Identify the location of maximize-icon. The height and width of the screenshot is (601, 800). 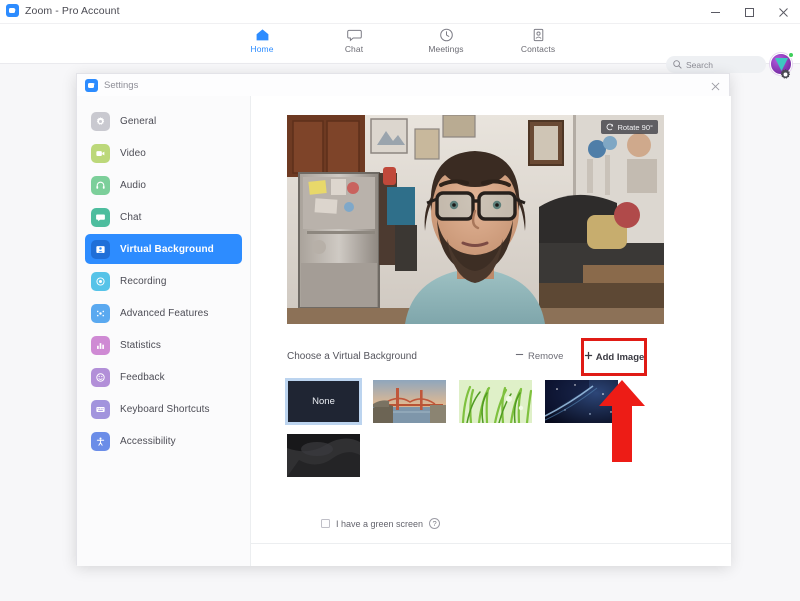
(749, 12).